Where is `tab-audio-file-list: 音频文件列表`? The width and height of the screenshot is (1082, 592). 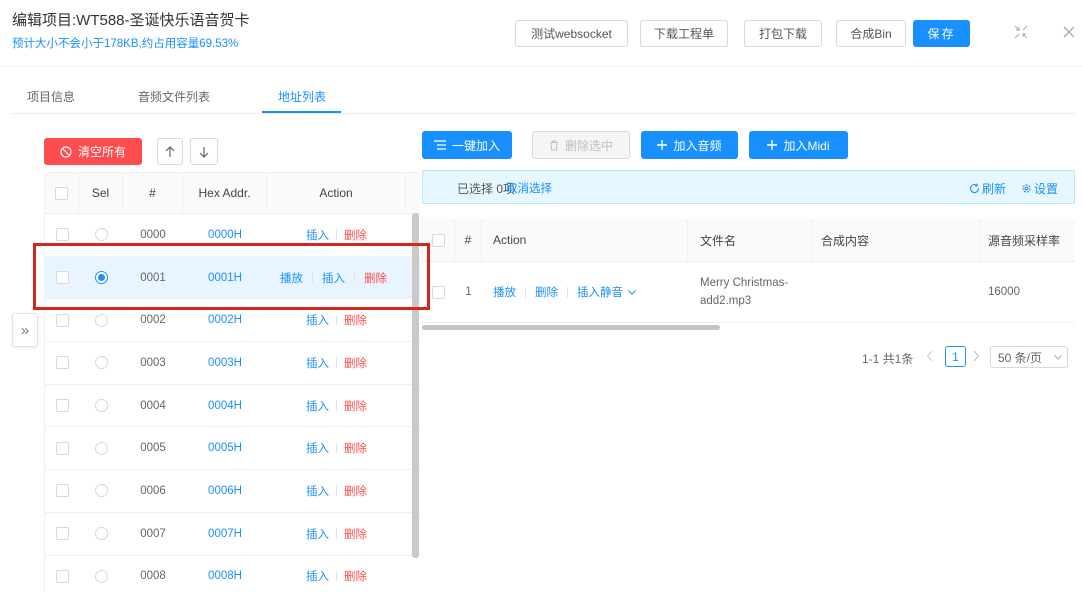 tab-audio-file-list: 音频文件列表 is located at coordinates (174, 96).